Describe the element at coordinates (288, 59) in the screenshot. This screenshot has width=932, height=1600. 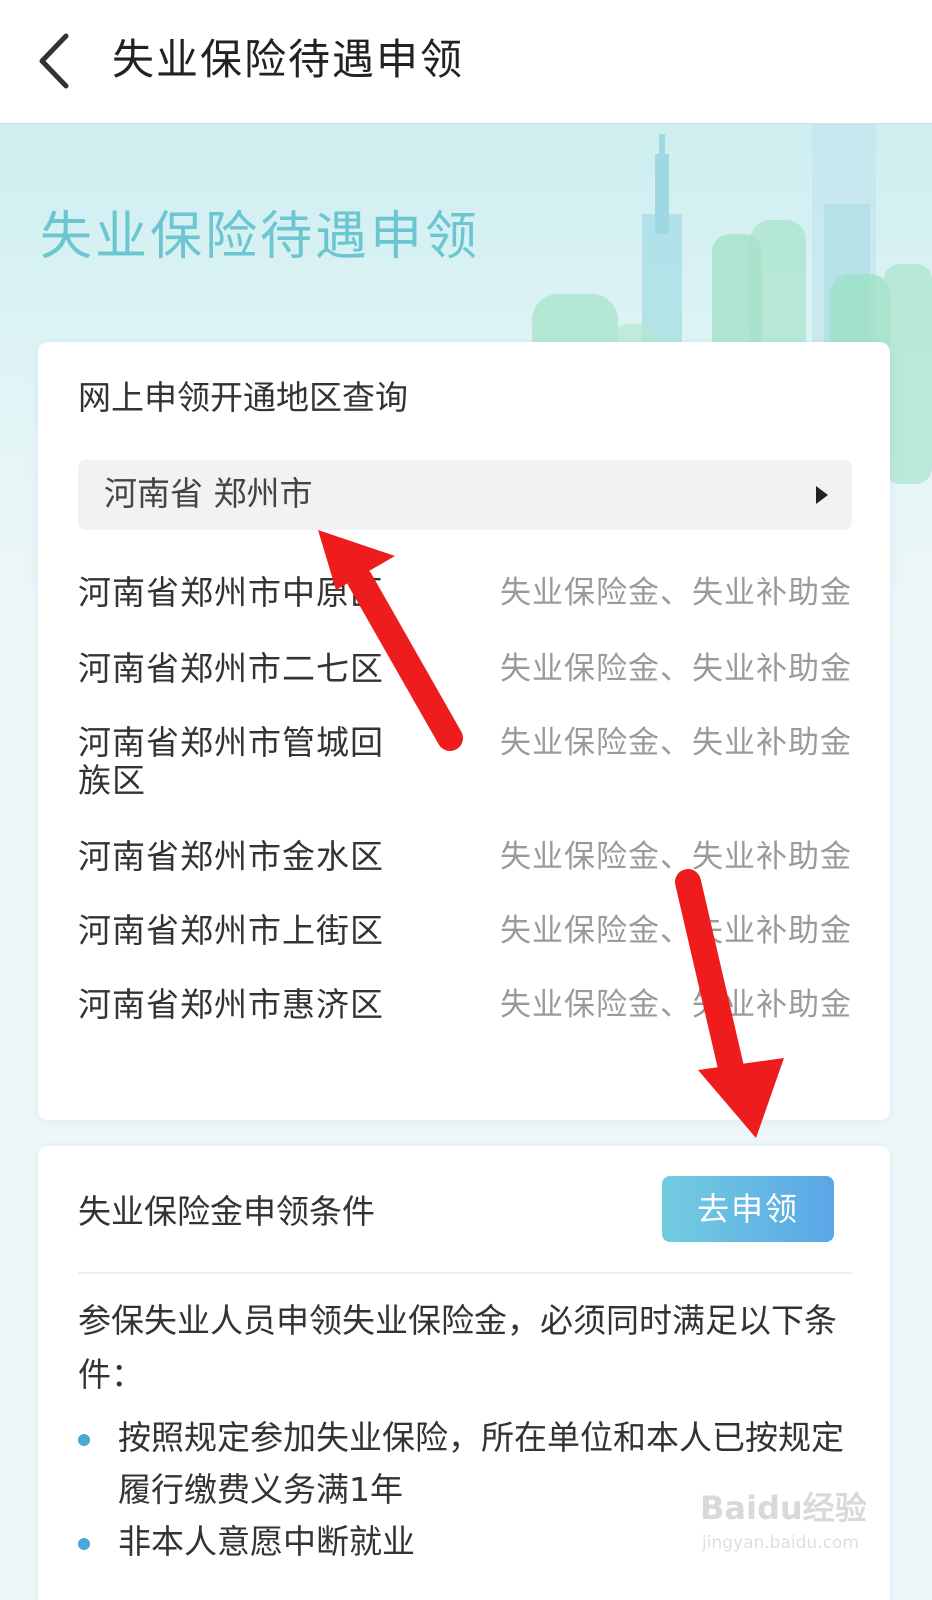
I see `page-title: 失业保险待遇申领` at that location.